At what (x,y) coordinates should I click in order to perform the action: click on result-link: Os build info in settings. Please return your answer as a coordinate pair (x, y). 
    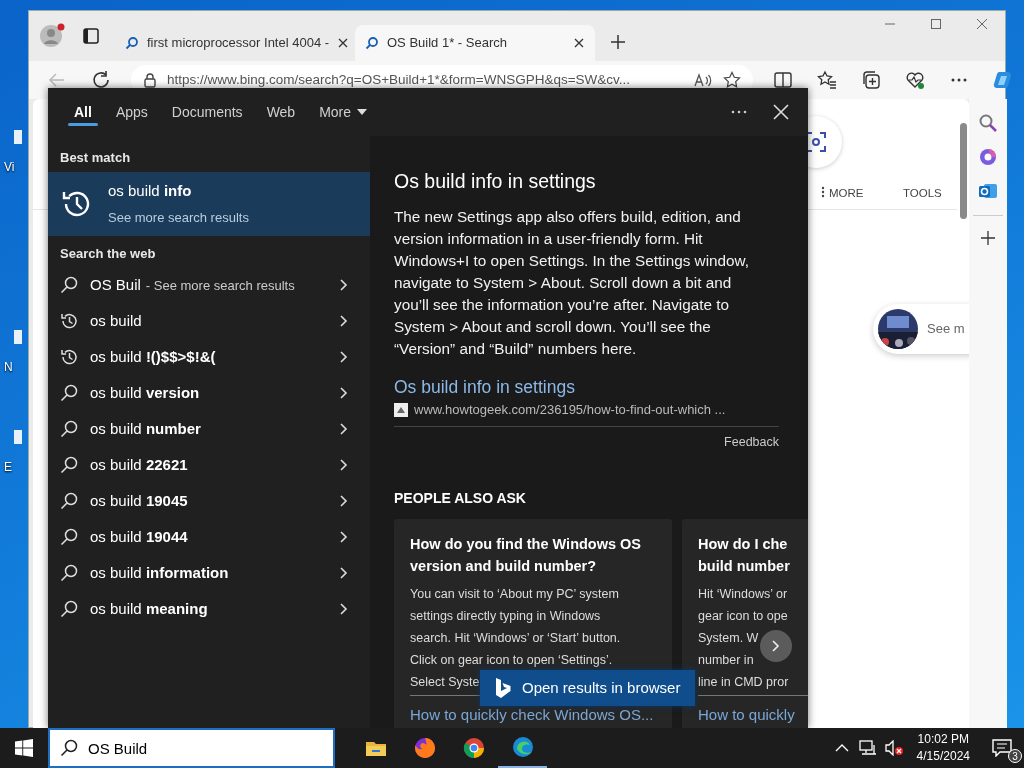
    Looking at the image, I should click on (601, 387).